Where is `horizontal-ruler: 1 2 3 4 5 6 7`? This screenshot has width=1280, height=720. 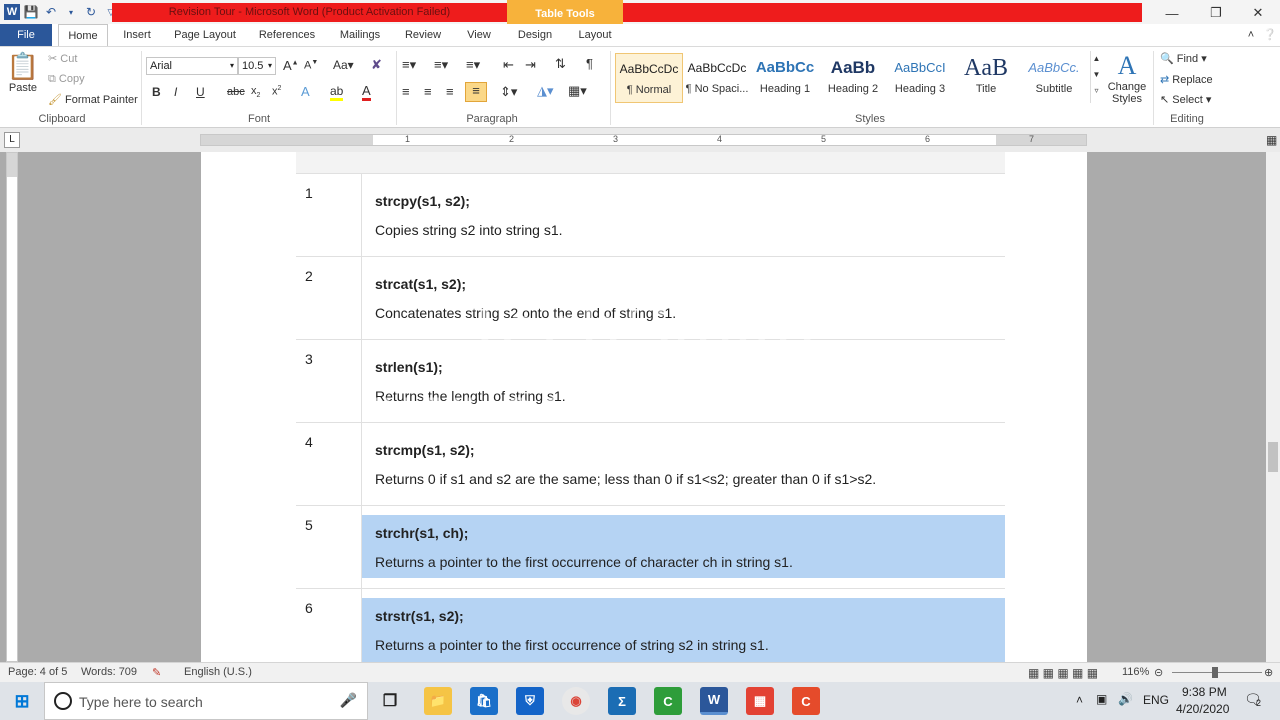
horizontal-ruler: 1 2 3 4 5 6 7 is located at coordinates (643, 140).